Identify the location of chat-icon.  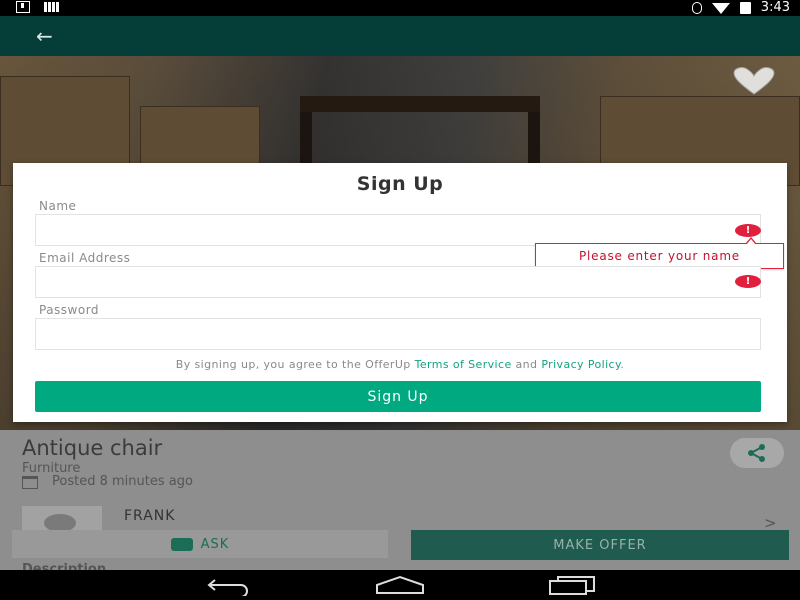
(181, 544).